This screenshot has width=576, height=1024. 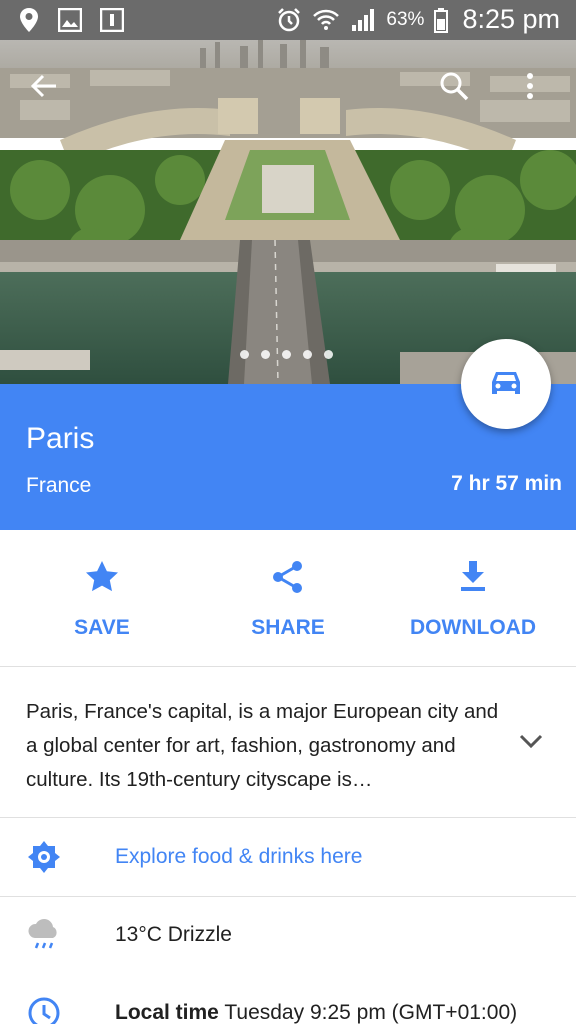 I want to click on chevron-down-icon, so click(x=531, y=743).